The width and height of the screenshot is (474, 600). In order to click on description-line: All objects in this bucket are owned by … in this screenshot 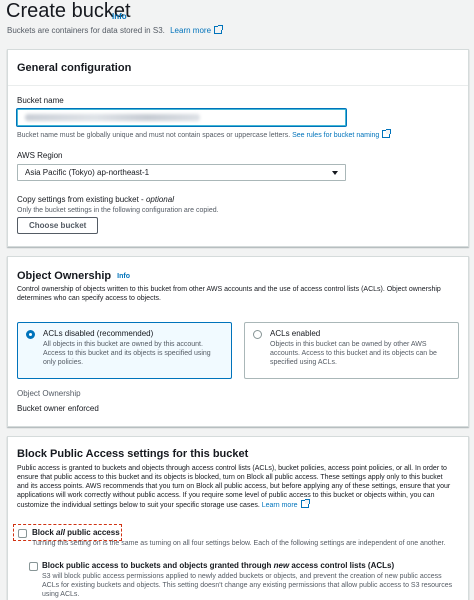, I will do `click(123, 344)`.